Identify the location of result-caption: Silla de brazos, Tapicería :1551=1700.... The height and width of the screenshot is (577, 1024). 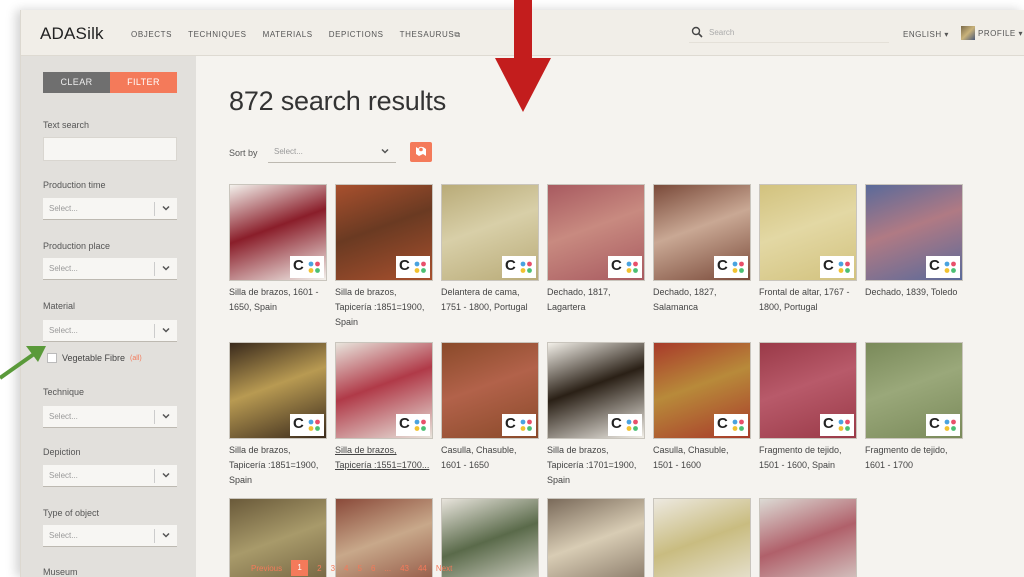
(384, 458).